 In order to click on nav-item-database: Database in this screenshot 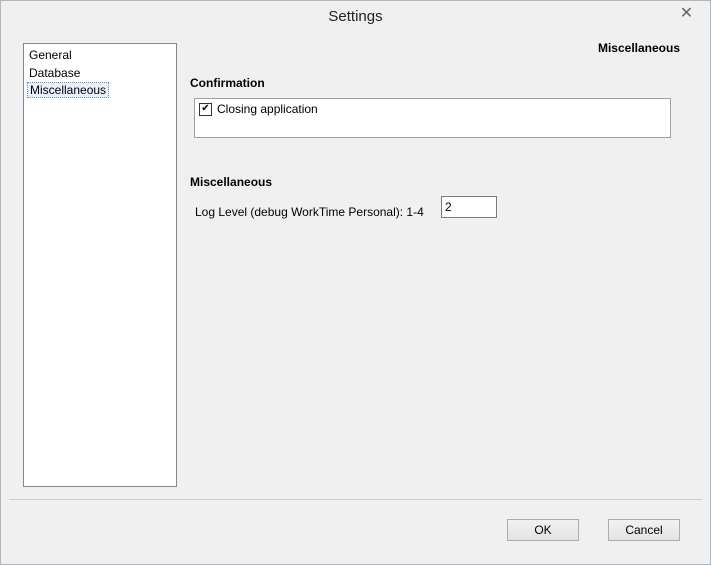, I will do `click(54, 73)`.